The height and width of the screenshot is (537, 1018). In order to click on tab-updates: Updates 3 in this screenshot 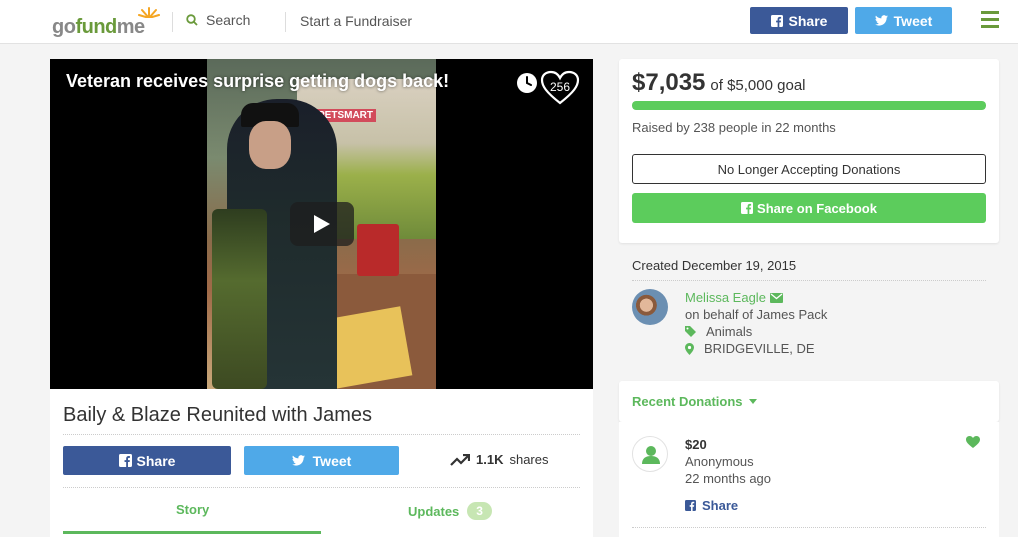, I will do `click(450, 511)`.